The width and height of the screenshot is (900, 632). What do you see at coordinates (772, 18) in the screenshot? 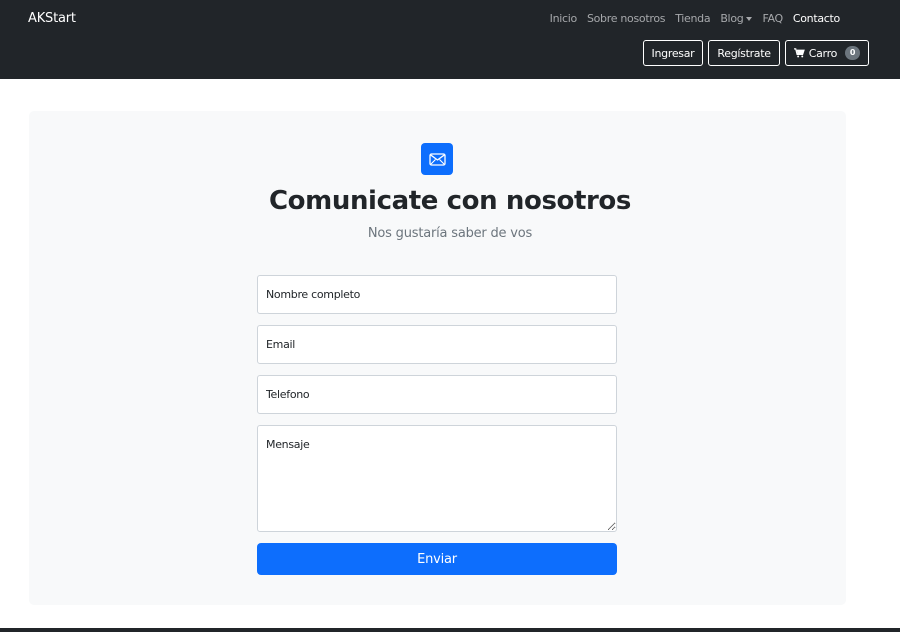
I see `nav-link-faq: FAQ` at bounding box center [772, 18].